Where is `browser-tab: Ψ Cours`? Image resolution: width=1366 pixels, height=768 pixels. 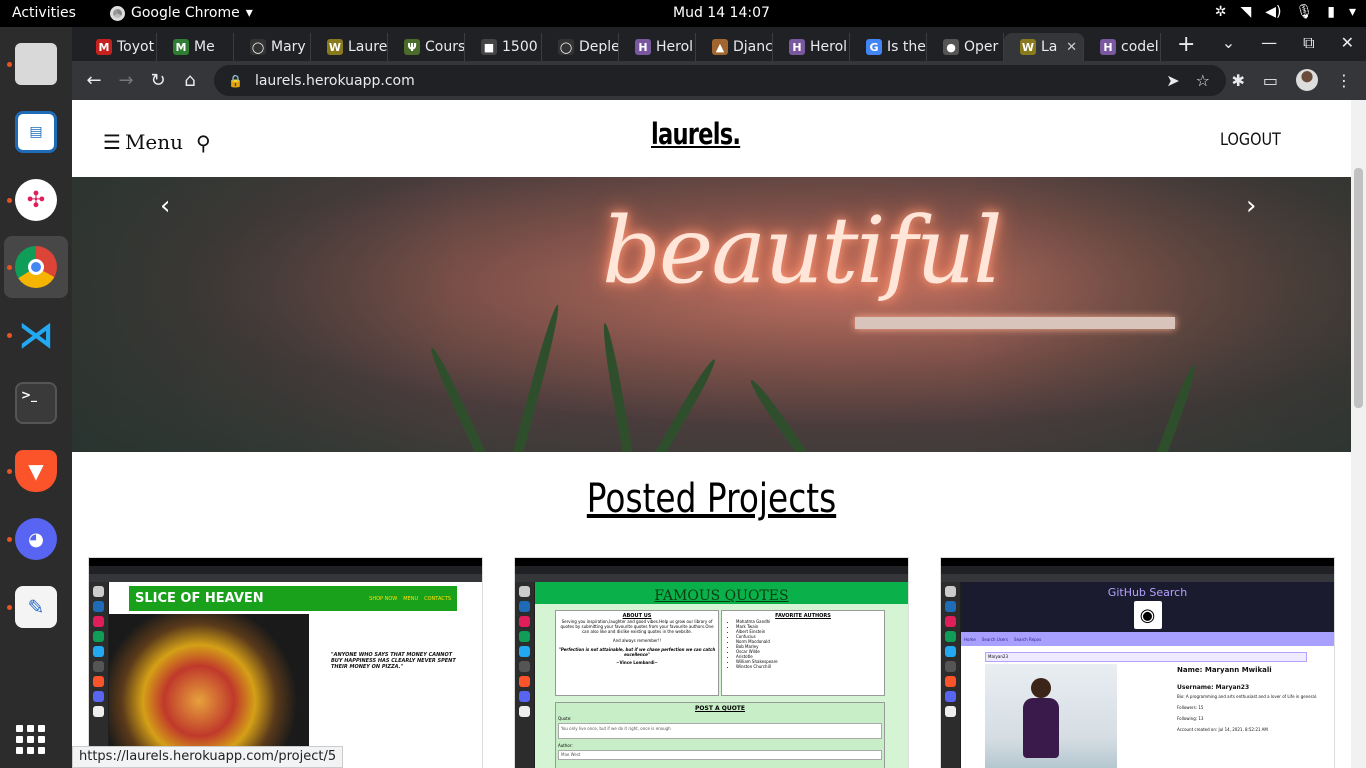
browser-tab: Ψ Cours is located at coordinates (426, 47).